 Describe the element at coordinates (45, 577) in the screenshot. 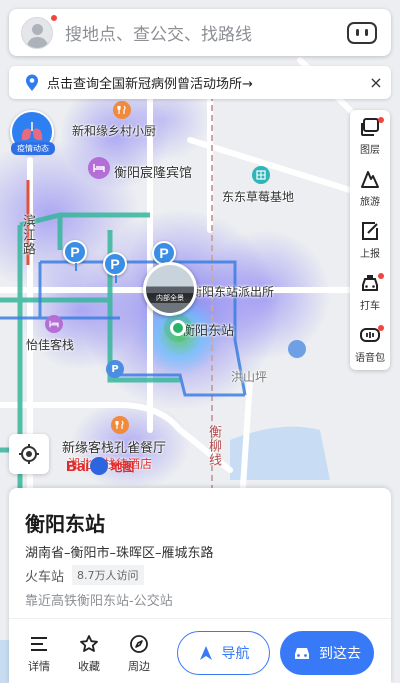

I see `place-category: 火车站` at that location.